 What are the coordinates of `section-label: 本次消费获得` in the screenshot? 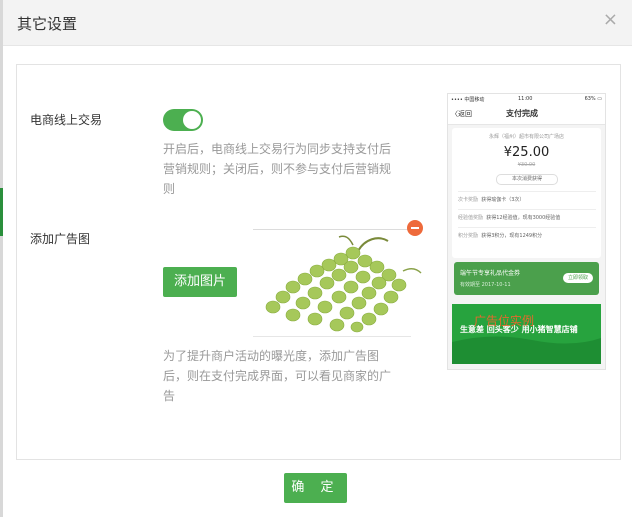 It's located at (527, 179).